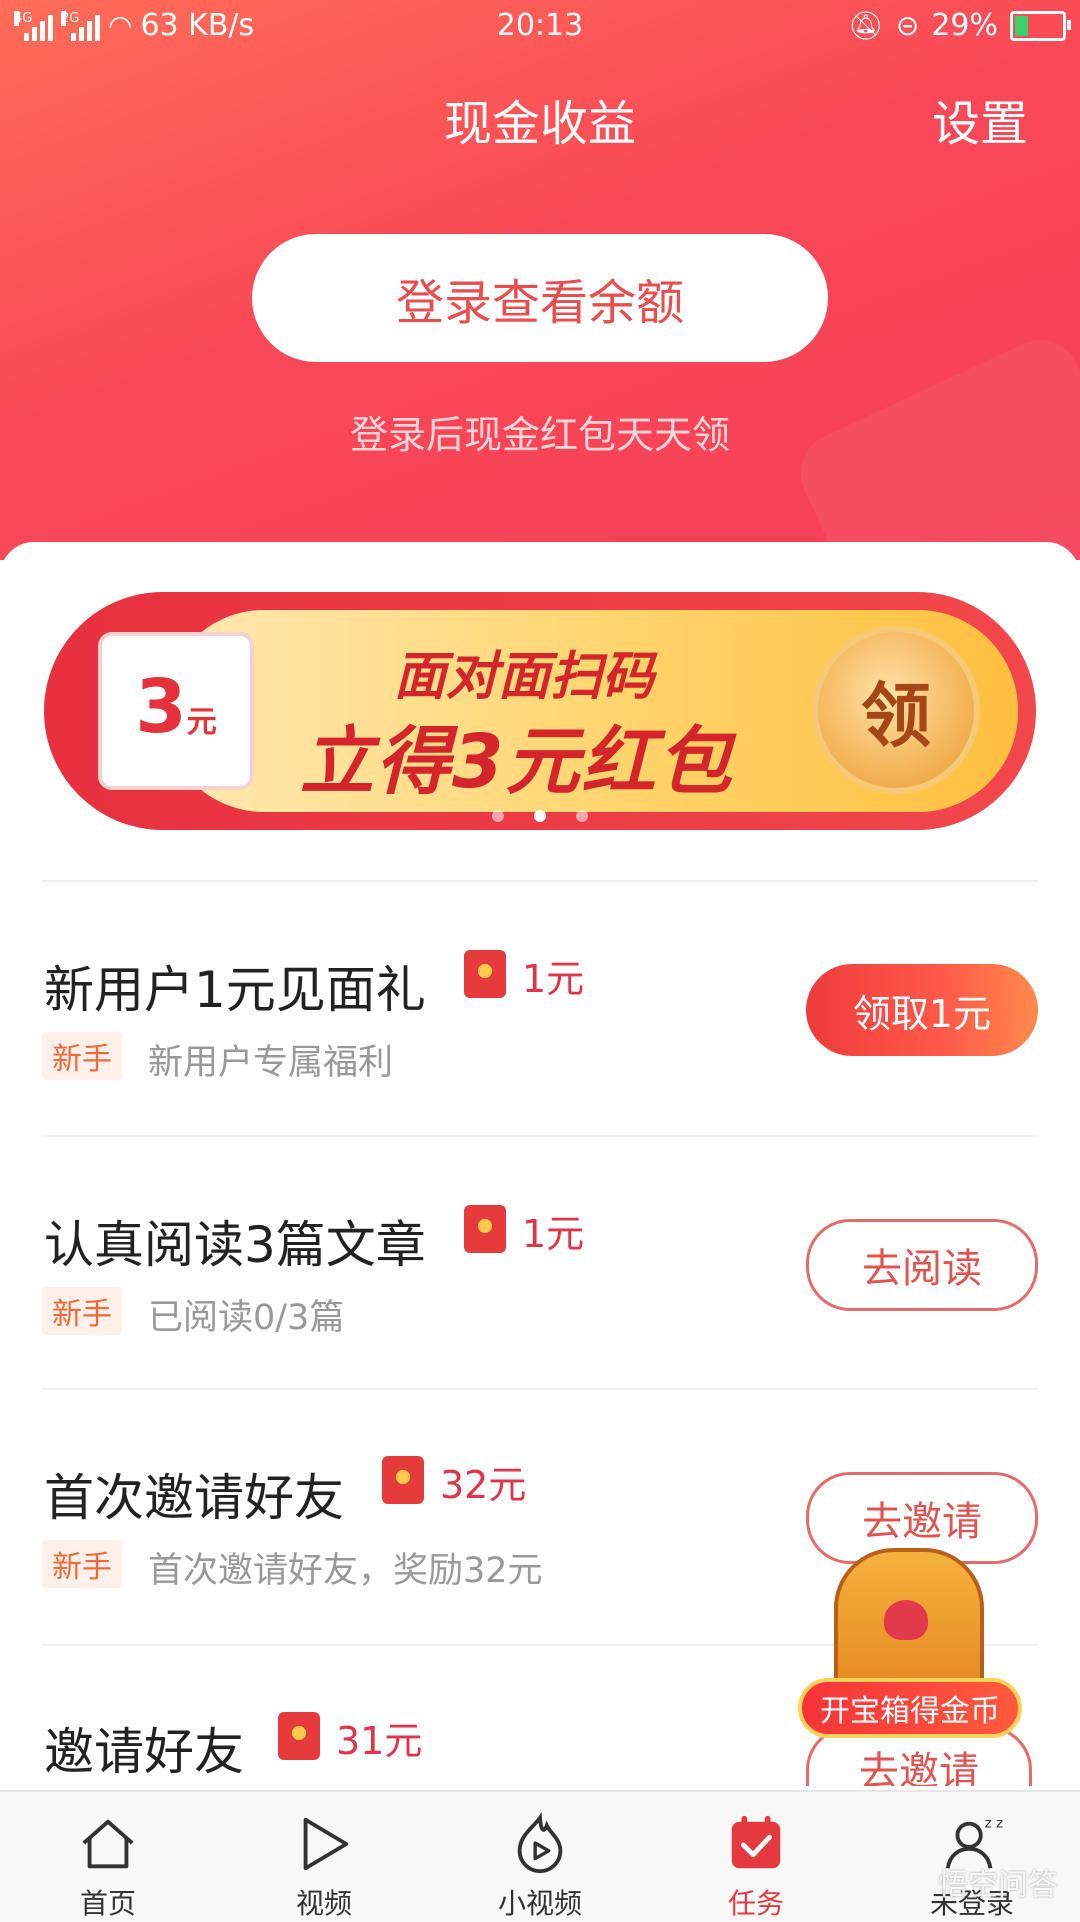 Image resolution: width=1080 pixels, height=1922 pixels. Describe the element at coordinates (540, 28) in the screenshot. I see `status-bar: 4G 2G ◠ 63 KB/s 20:13 🔕︎ ⊝ 29%` at that location.